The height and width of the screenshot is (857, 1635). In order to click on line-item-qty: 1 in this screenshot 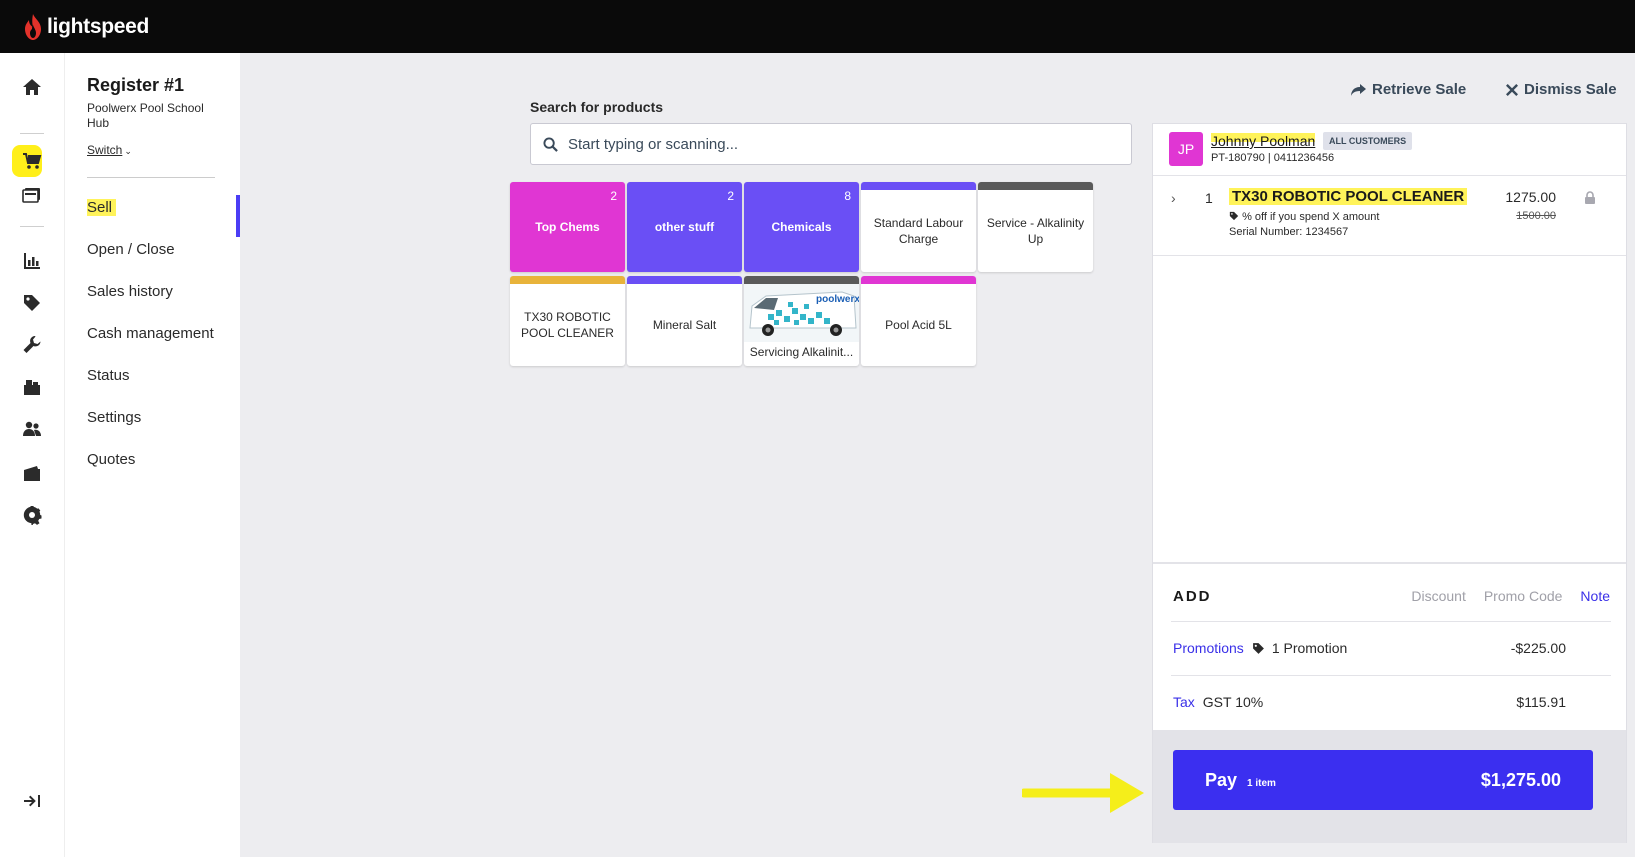, I will do `click(1209, 198)`.